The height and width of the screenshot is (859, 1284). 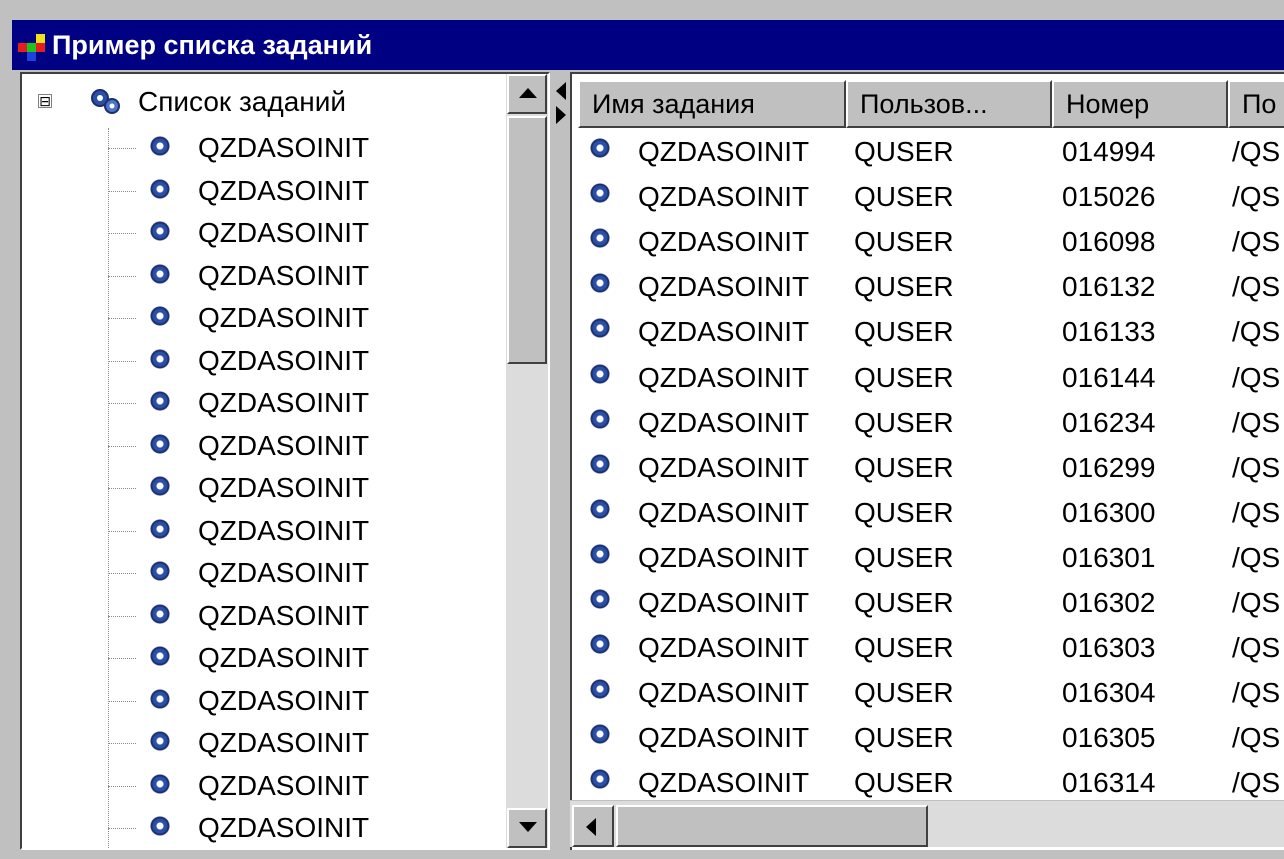 What do you see at coordinates (928, 648) in the screenshot?
I see `table-row: QZDASOINIT QUSER 016303/QS` at bounding box center [928, 648].